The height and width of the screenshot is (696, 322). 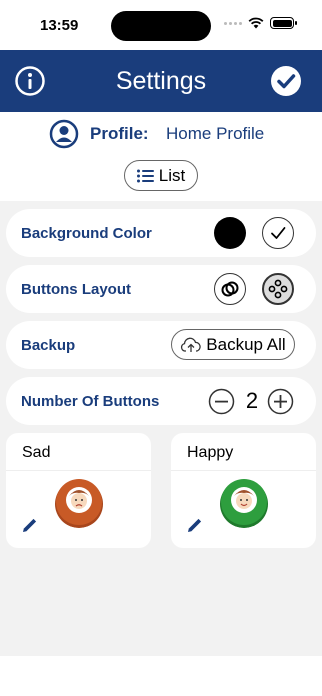 I want to click on apply-color-button, so click(x=278, y=233).